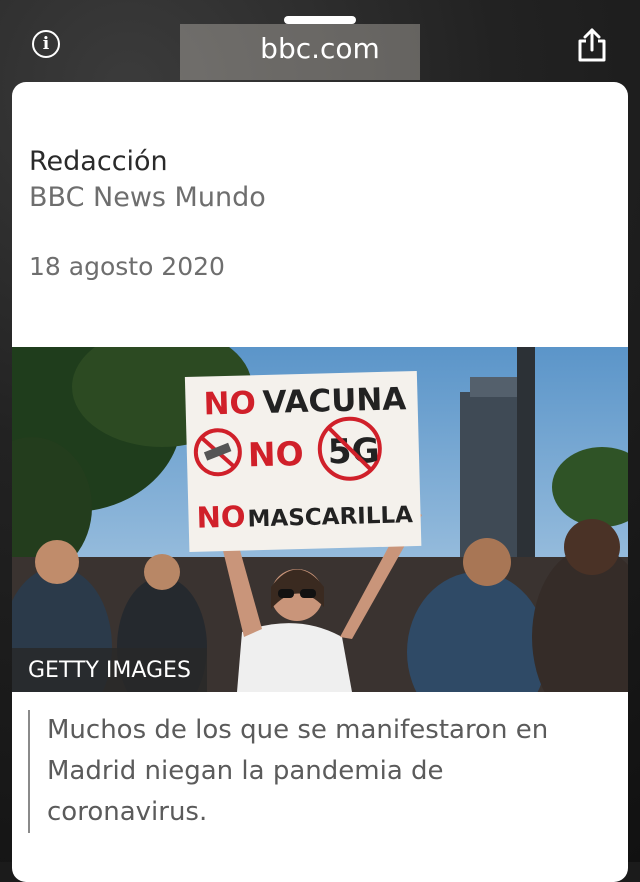 This screenshot has width=640, height=882. I want to click on publish-date: 18 agosto 2020, so click(127, 266).